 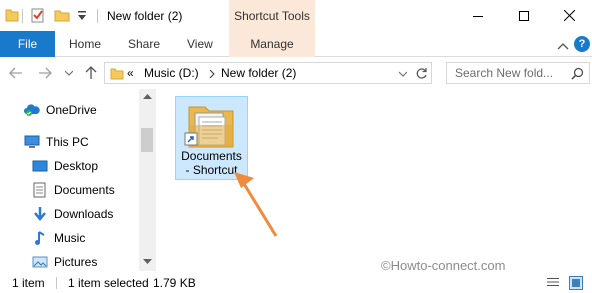 What do you see at coordinates (67, 142) in the screenshot?
I see `nav-item-label: This PC` at bounding box center [67, 142].